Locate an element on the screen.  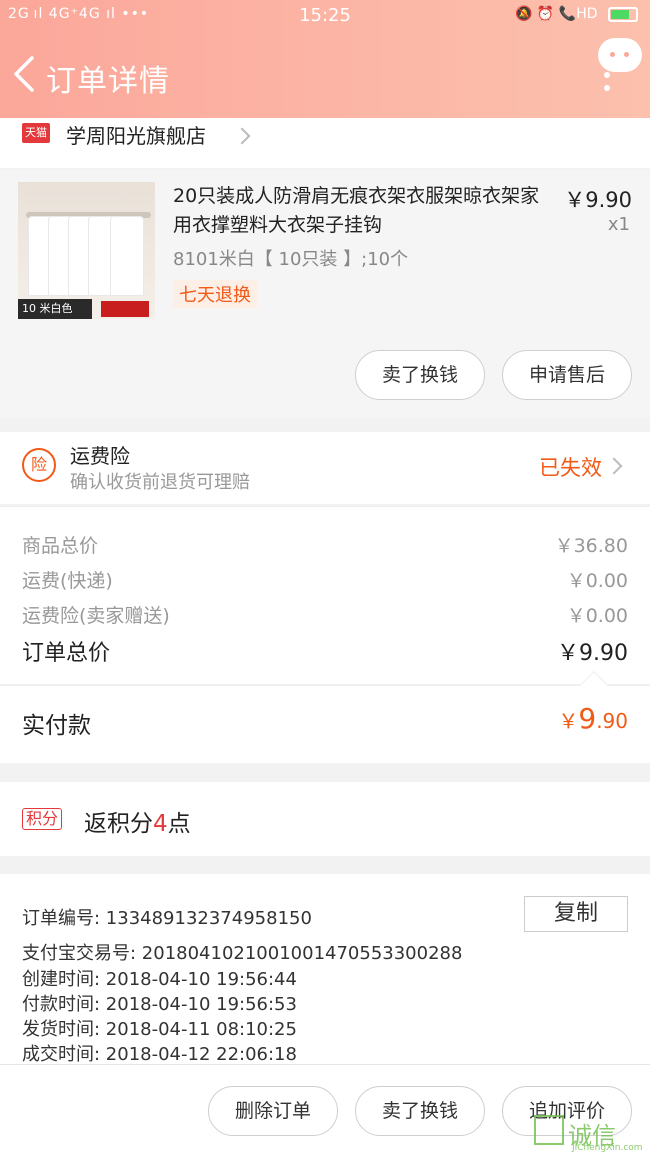
completed-time: 成交时间: 2018-04-12 22:06:18 is located at coordinates (159, 1054).